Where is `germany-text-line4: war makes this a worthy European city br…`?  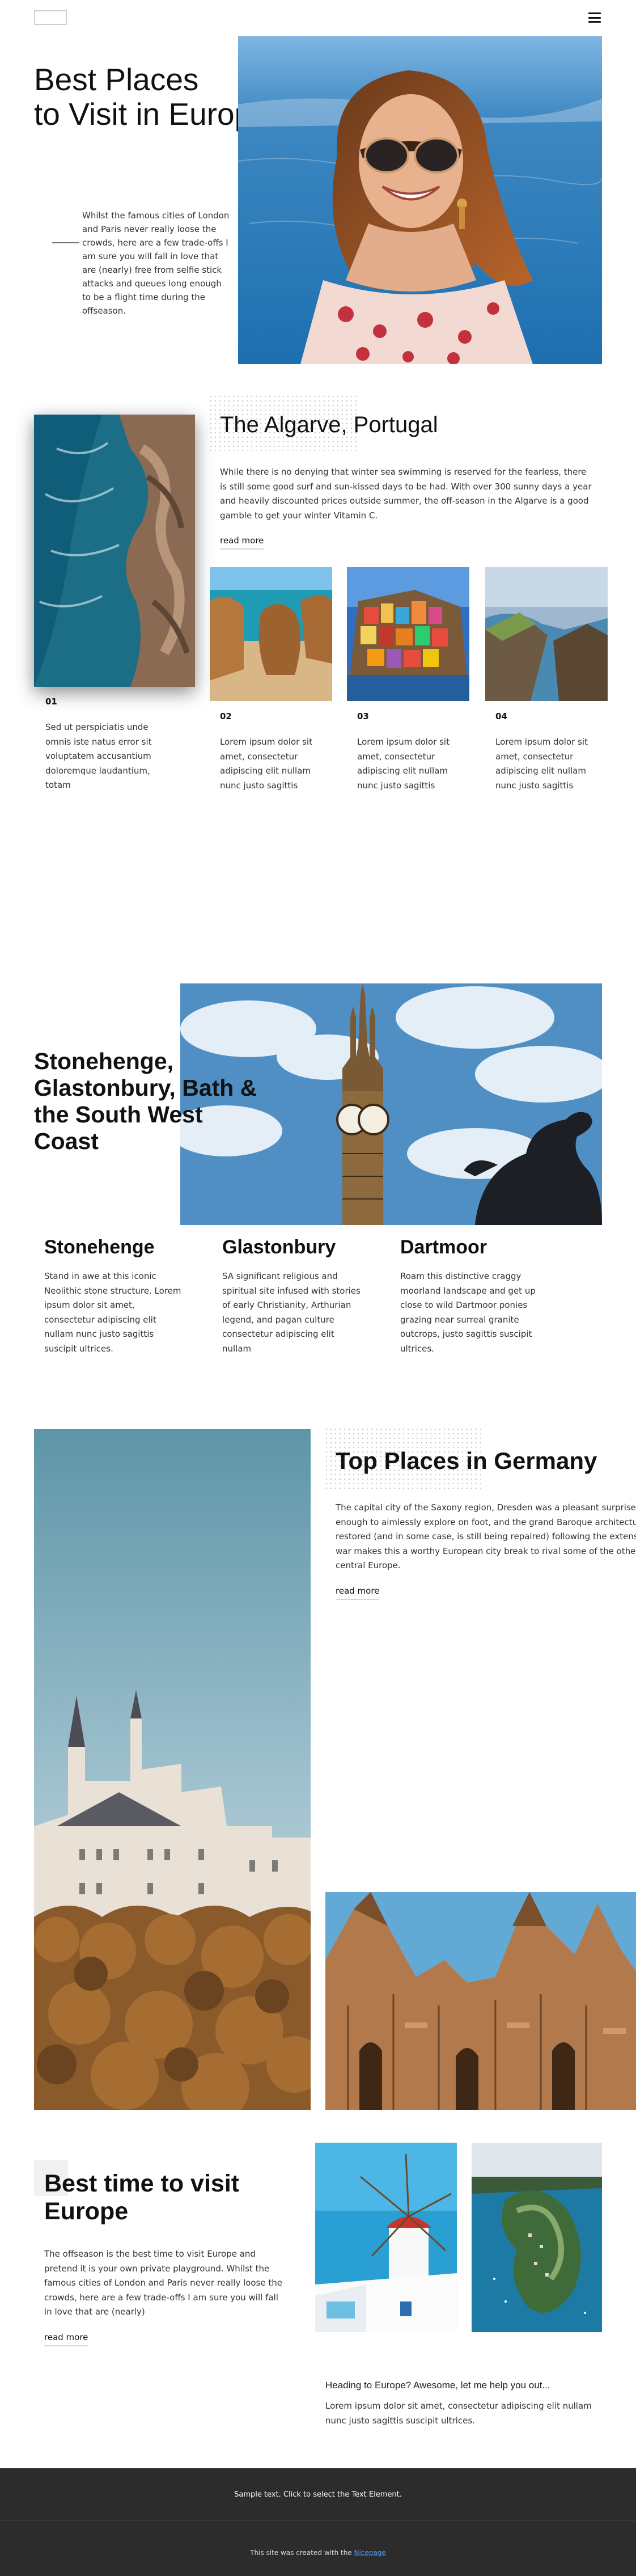 germany-text-line4: war makes this a worthy European city br… is located at coordinates (486, 1550).